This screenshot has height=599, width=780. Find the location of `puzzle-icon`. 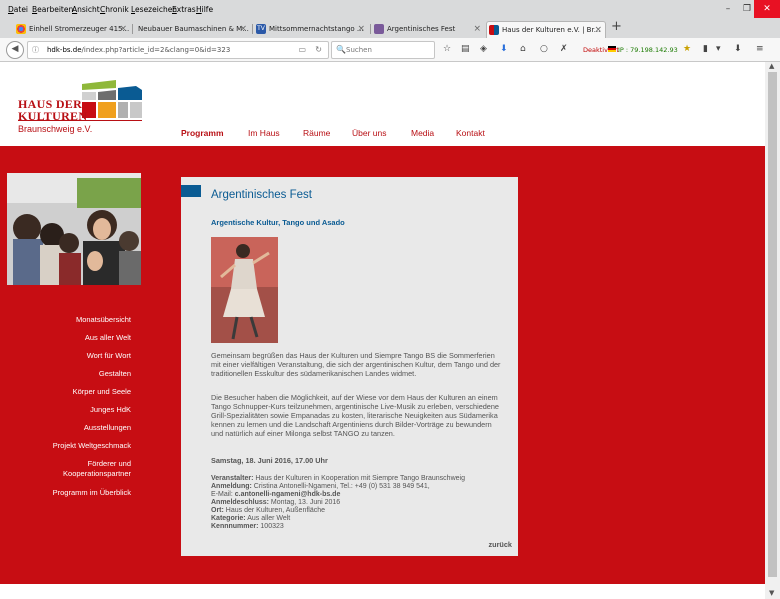

puzzle-icon is located at coordinates (379, 29).